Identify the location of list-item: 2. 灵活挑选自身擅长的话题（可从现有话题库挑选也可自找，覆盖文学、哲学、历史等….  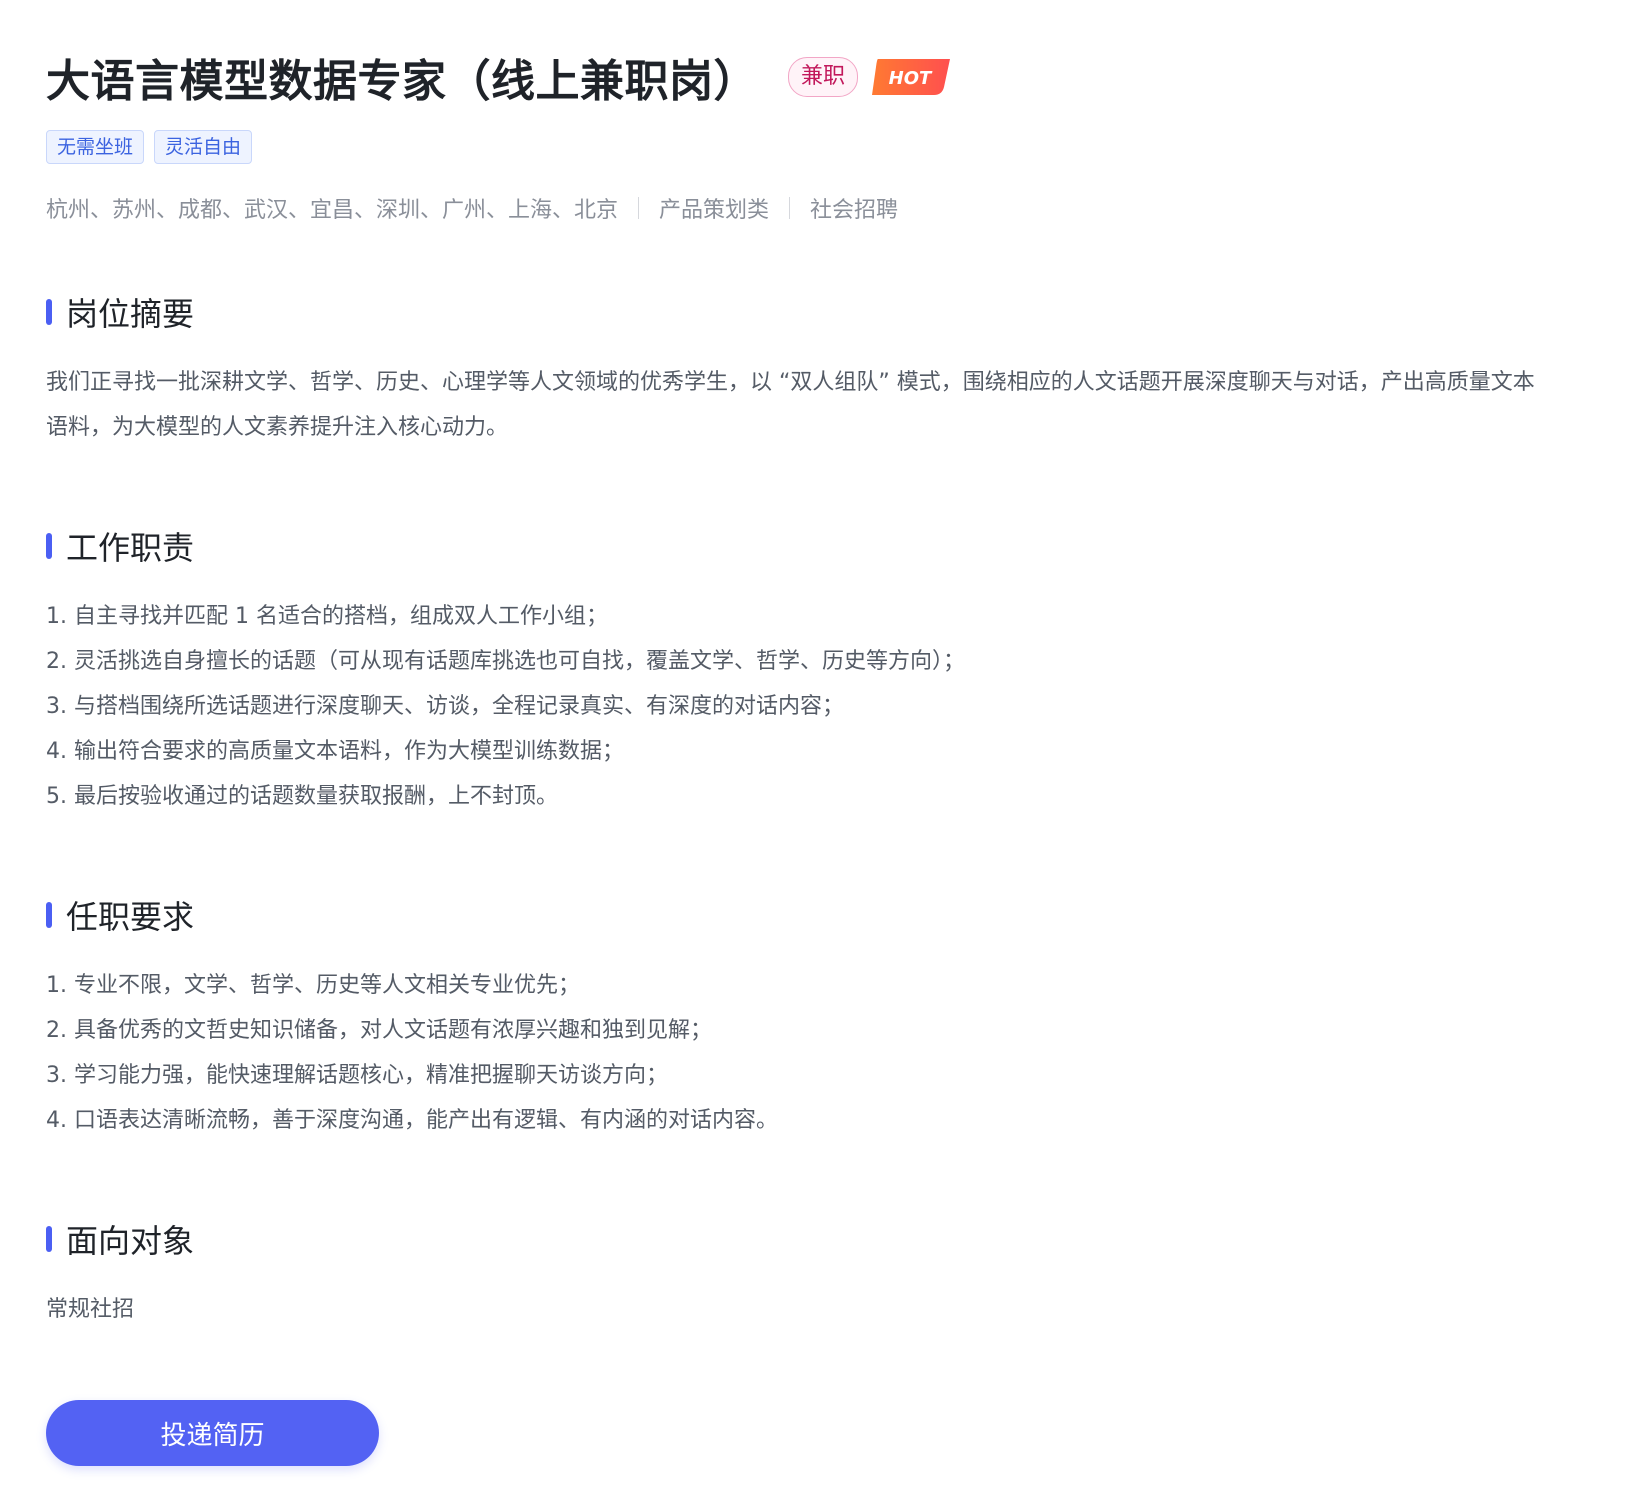
(505, 661).